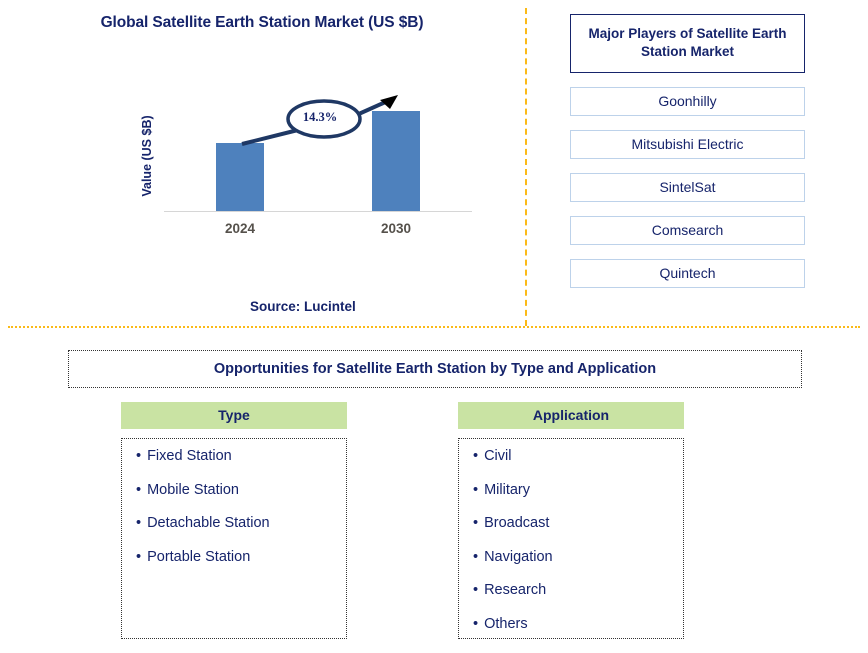 This screenshot has width=868, height=653. I want to click on player-item: Quintech, so click(687, 274).